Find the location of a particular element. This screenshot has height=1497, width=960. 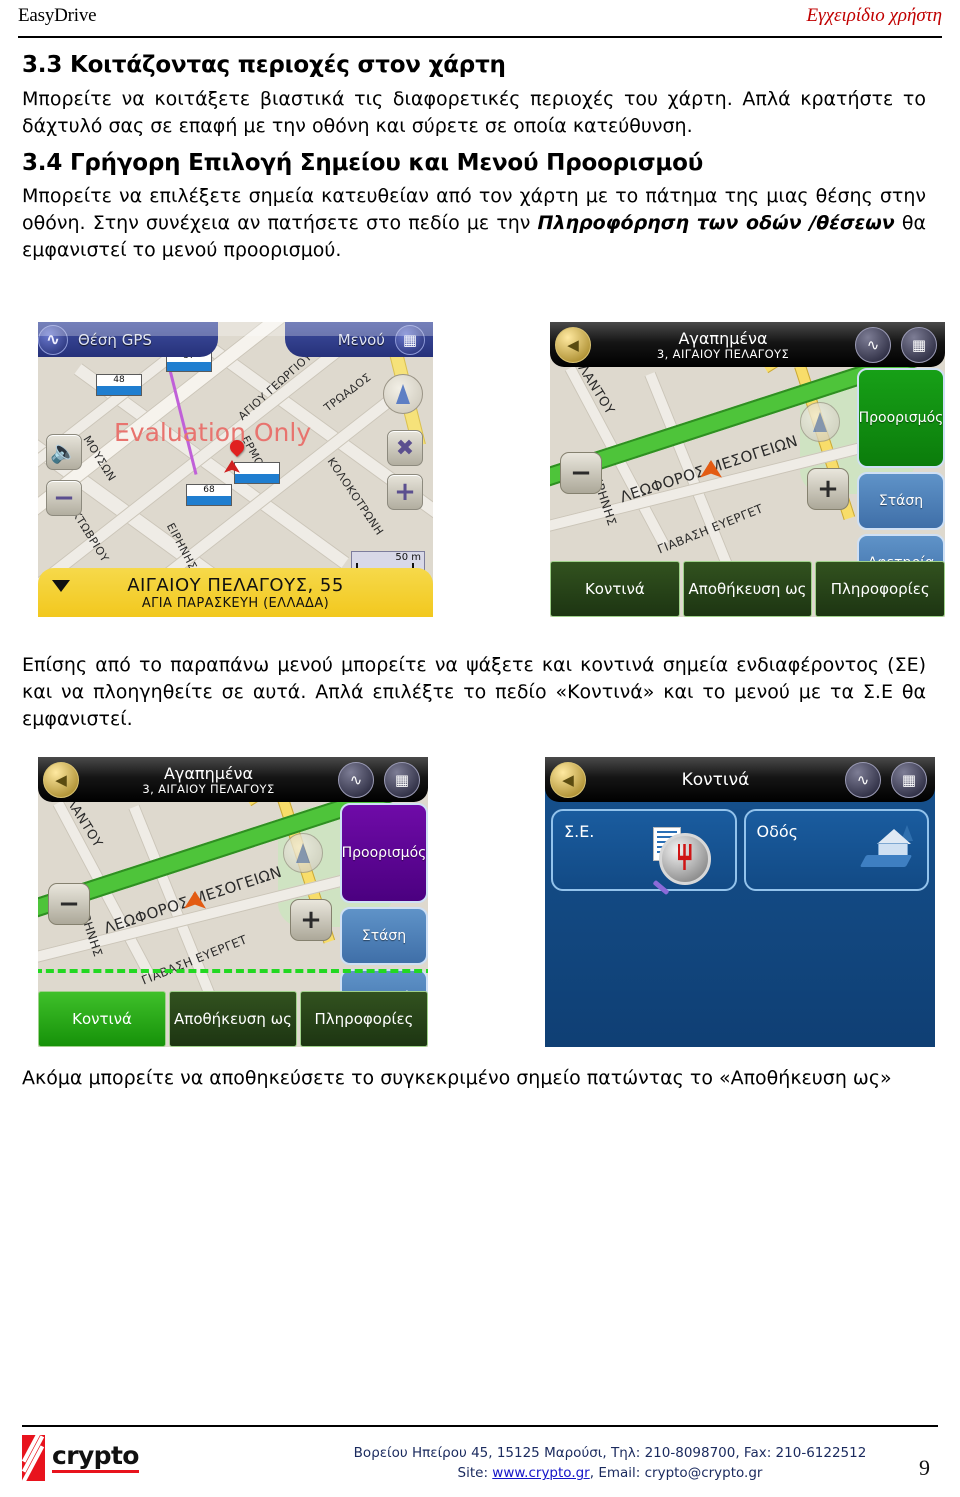

section-heading-3-3: 3.3 Κοιτάζοντας περιοχές στον χάρτη is located at coordinates (264, 65).